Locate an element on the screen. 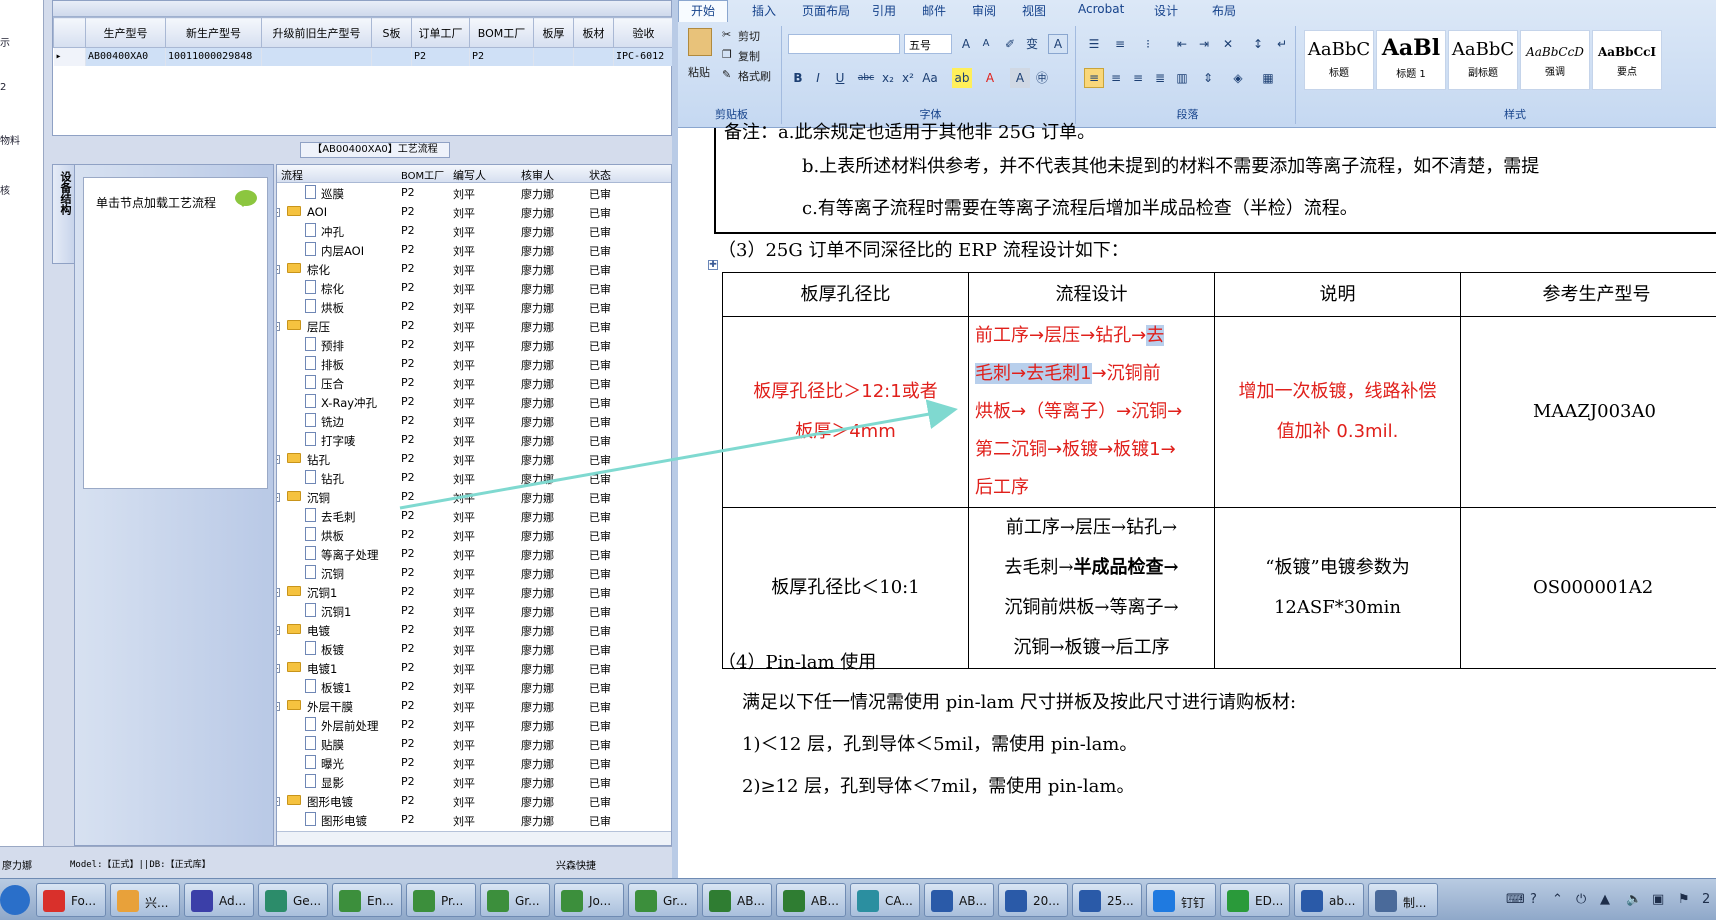  tree-row: 钻孔 P2 刘平 廖力娜 已审 is located at coordinates (474, 477).